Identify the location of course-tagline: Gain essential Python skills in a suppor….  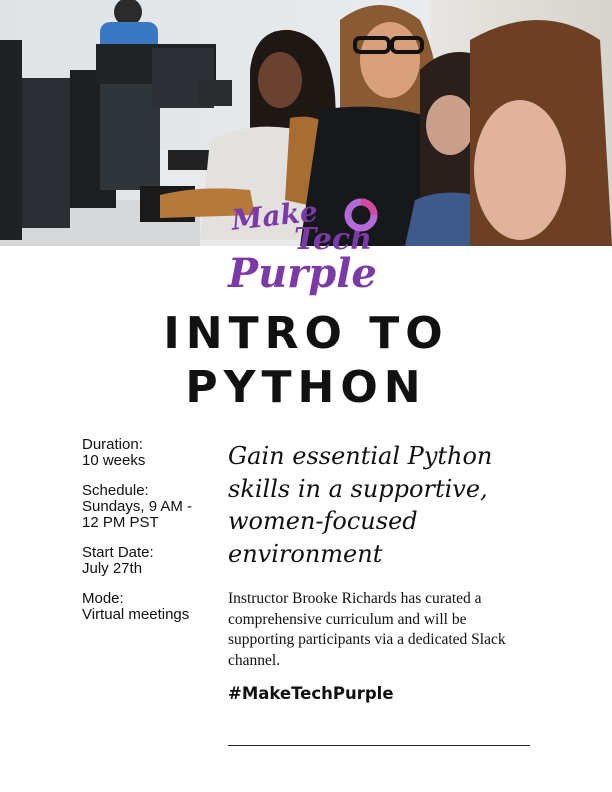
(360, 505).